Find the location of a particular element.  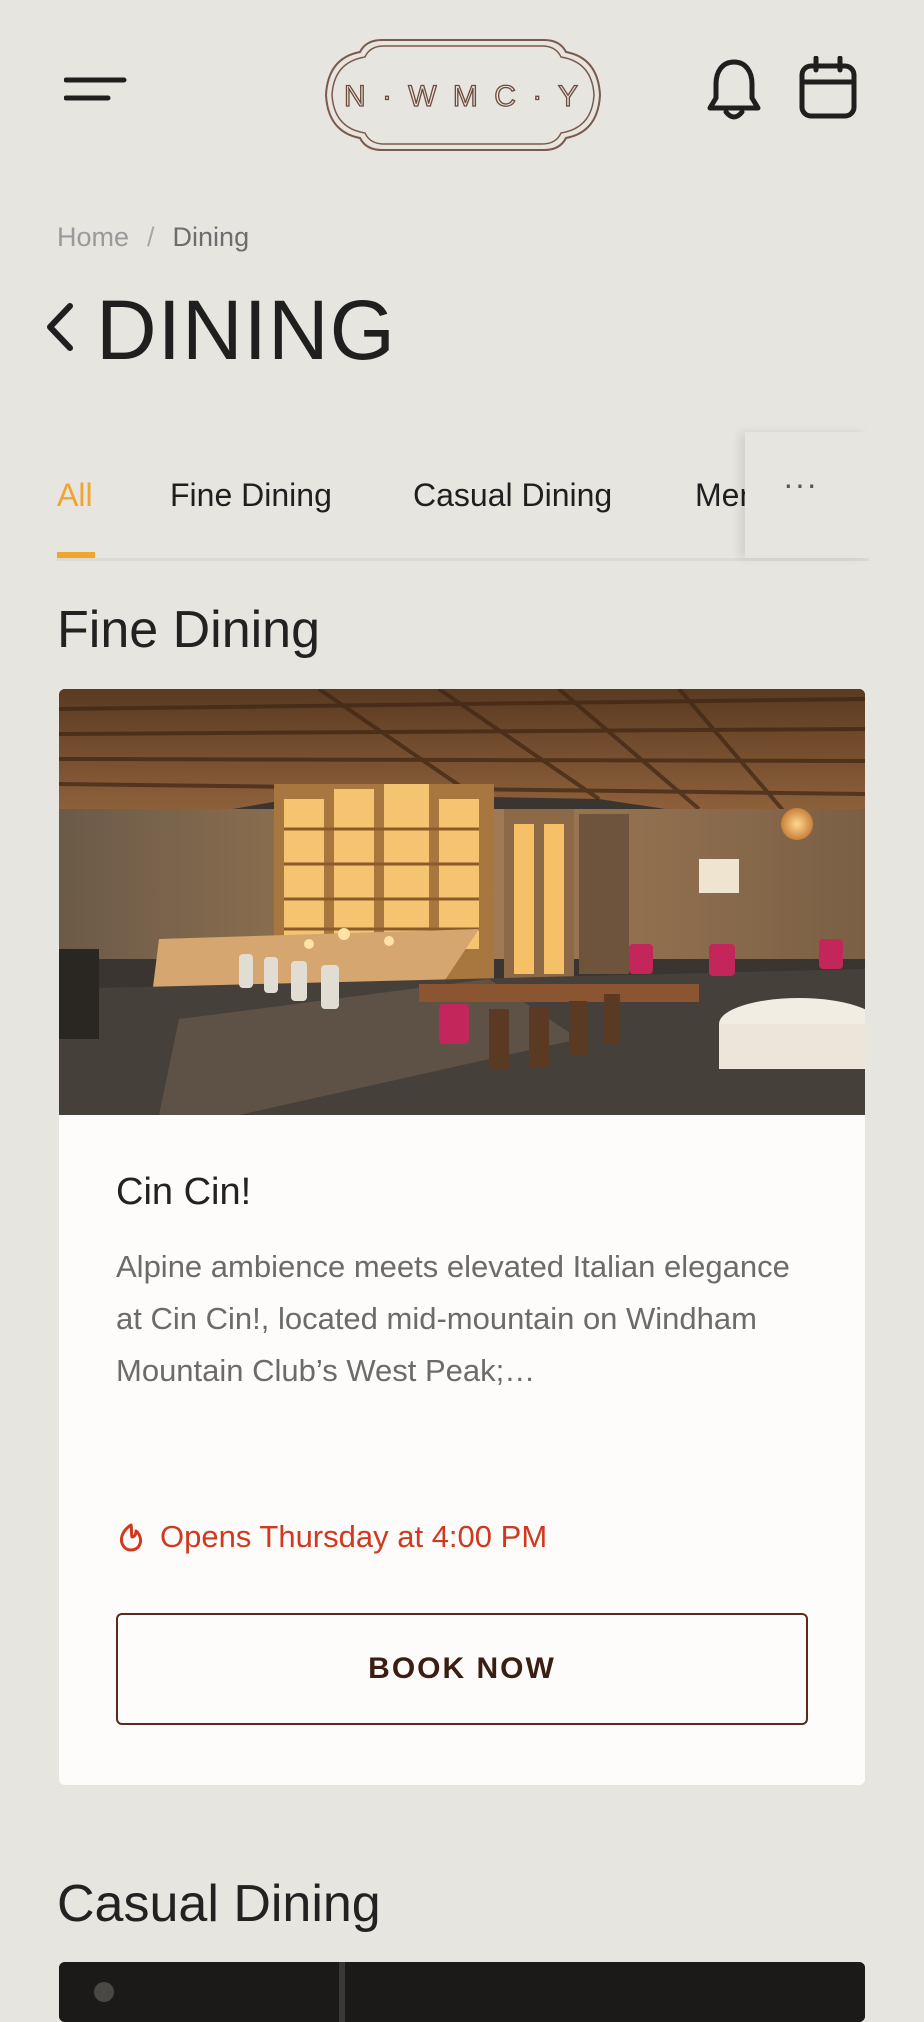

chevron-left-icon is located at coordinates (61, 327).